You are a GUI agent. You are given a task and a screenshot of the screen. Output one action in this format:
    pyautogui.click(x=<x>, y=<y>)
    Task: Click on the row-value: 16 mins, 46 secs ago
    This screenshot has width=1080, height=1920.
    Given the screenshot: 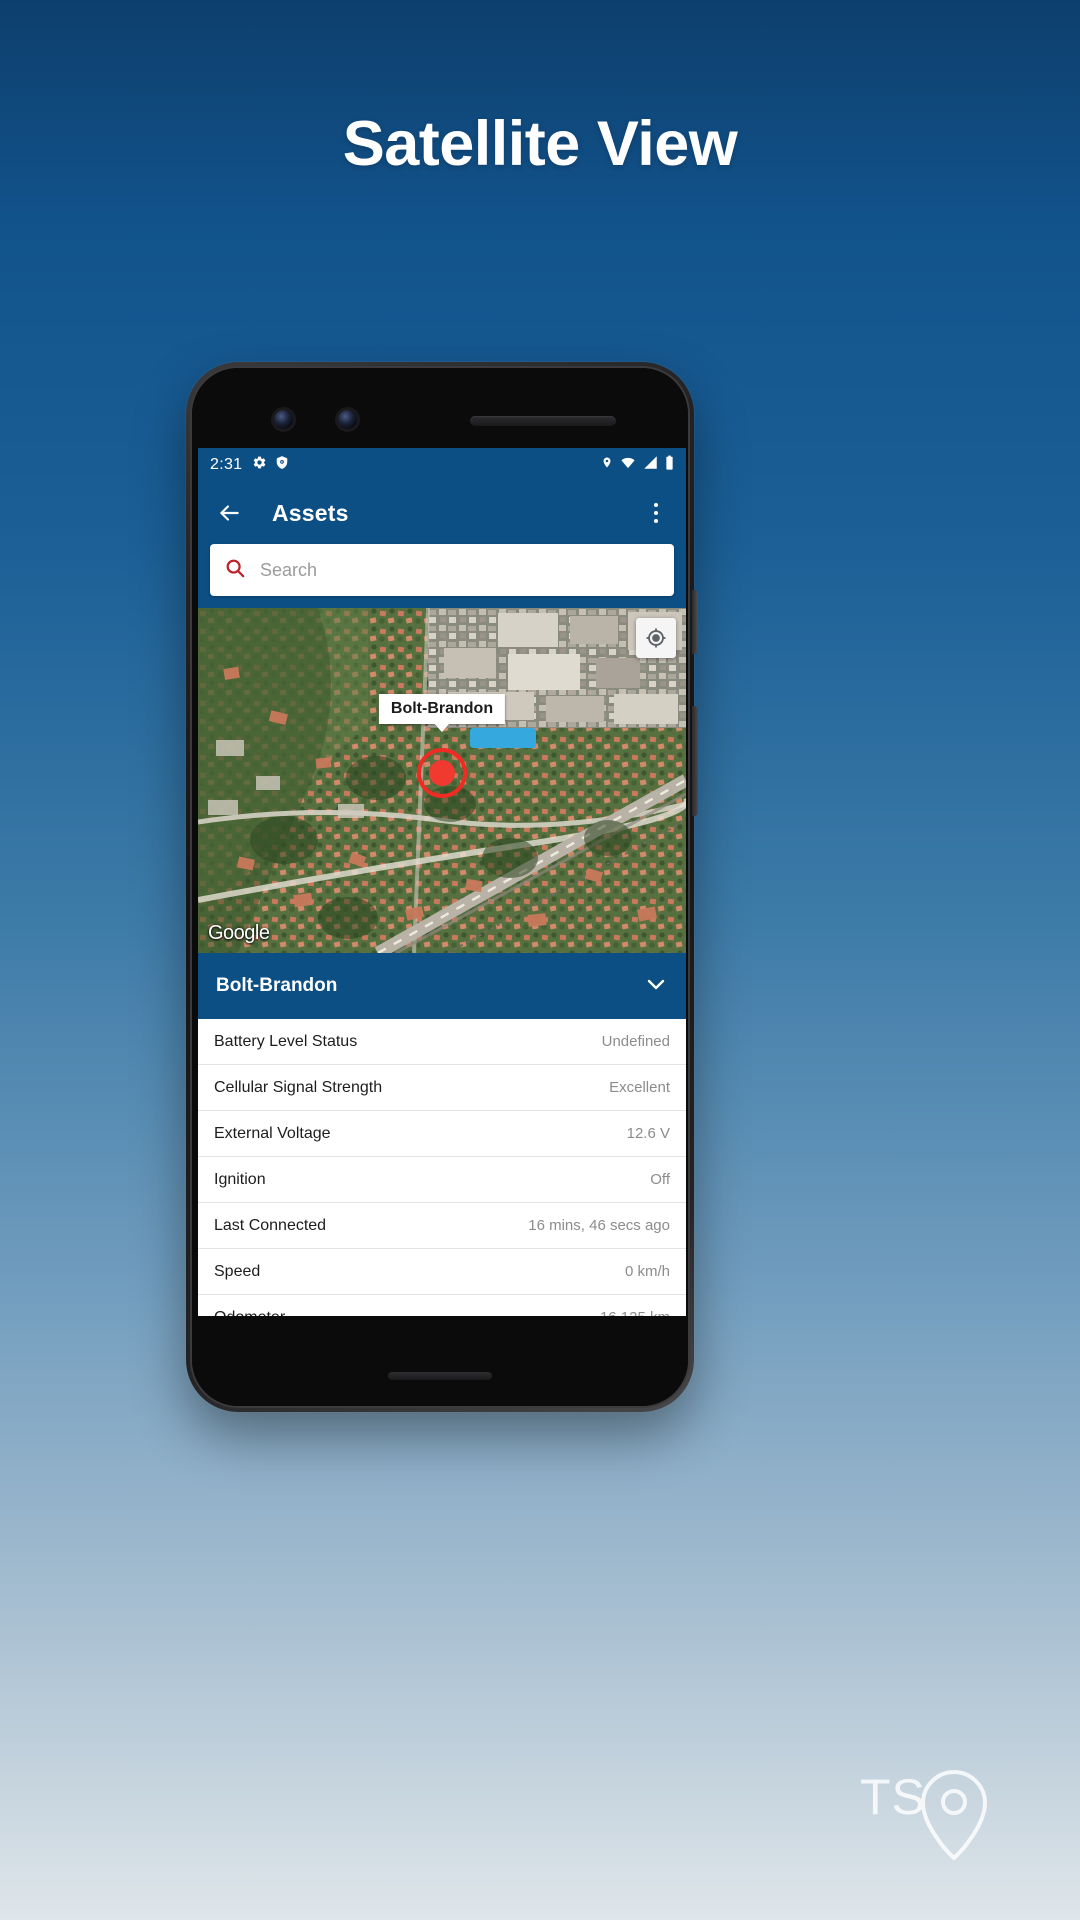 What is the action you would take?
    pyautogui.click(x=599, y=1225)
    